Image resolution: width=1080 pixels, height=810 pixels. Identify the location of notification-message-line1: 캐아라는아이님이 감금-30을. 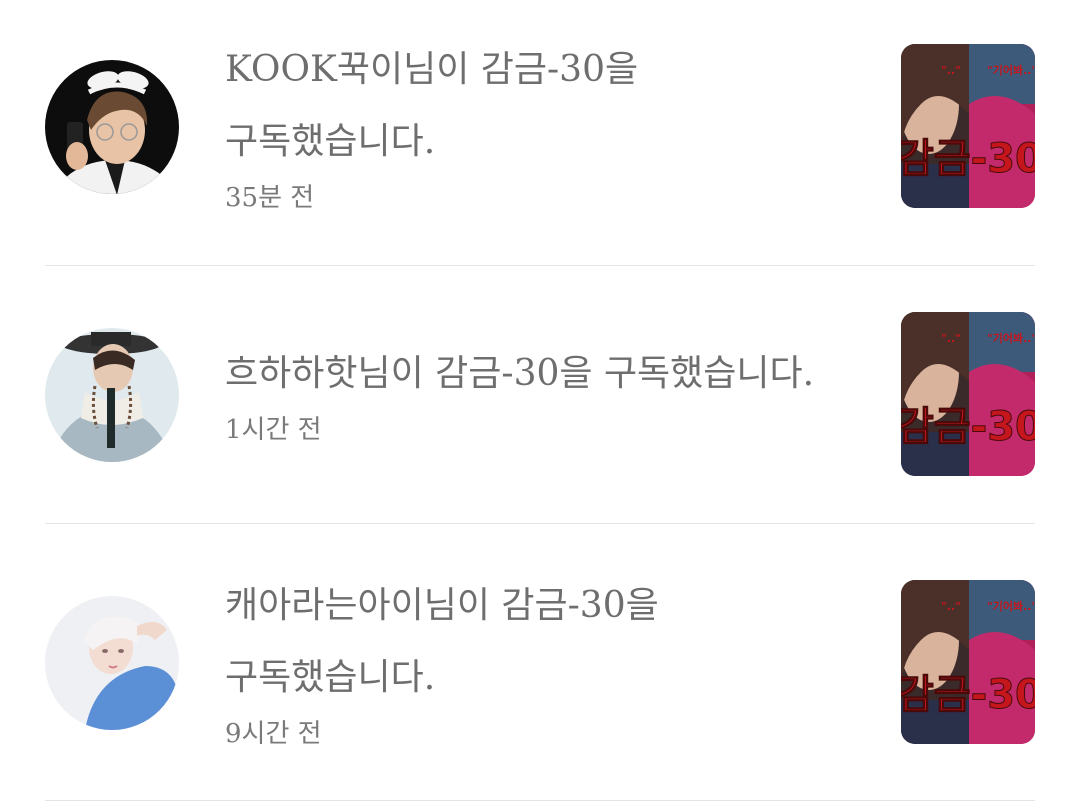
(442, 605).